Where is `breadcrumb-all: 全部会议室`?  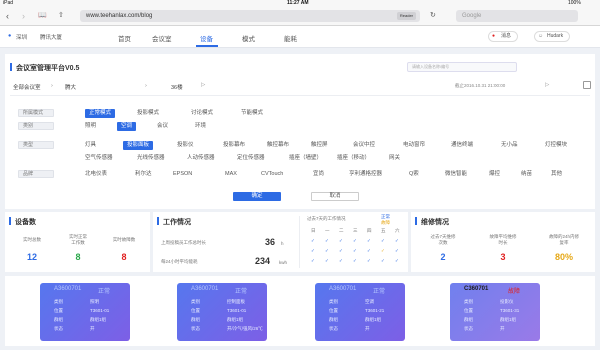
breadcrumb-all: 全部会议室 is located at coordinates (27, 87).